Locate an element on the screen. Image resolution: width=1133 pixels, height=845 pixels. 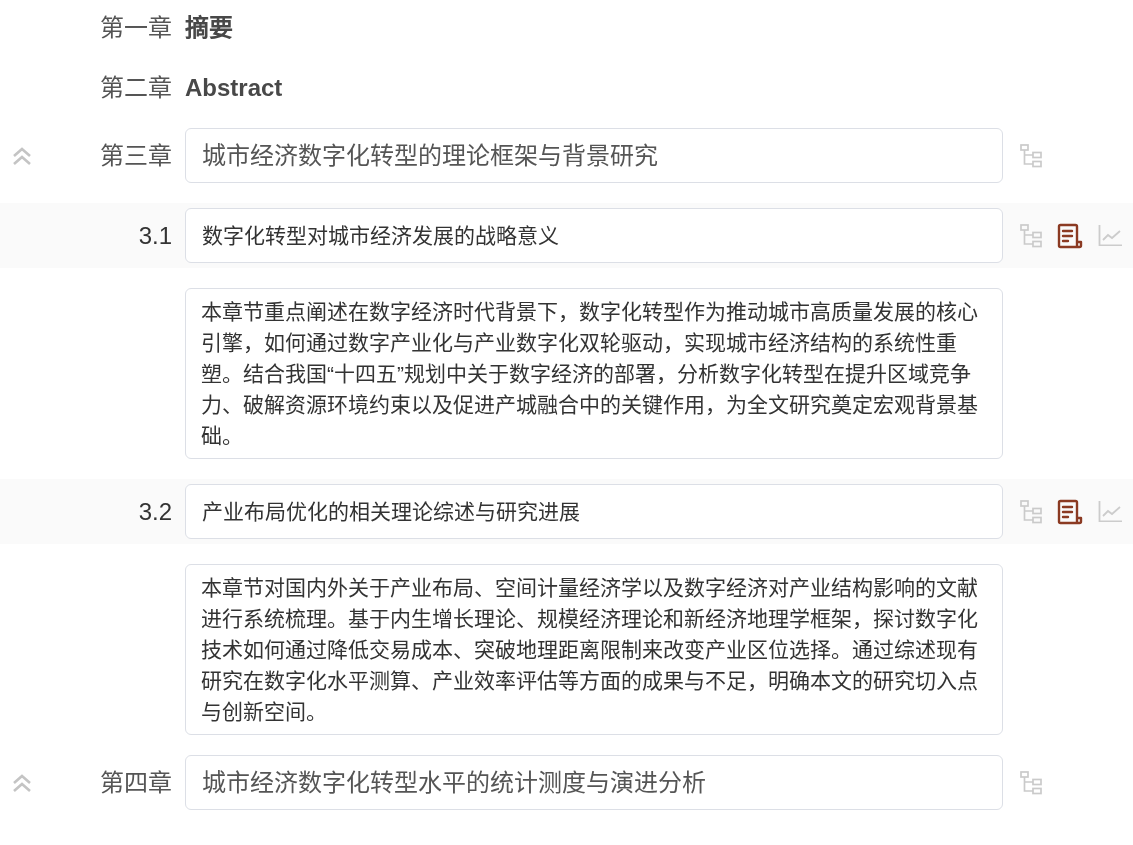
chapter-label: 第一章 is located at coordinates (136, 28).